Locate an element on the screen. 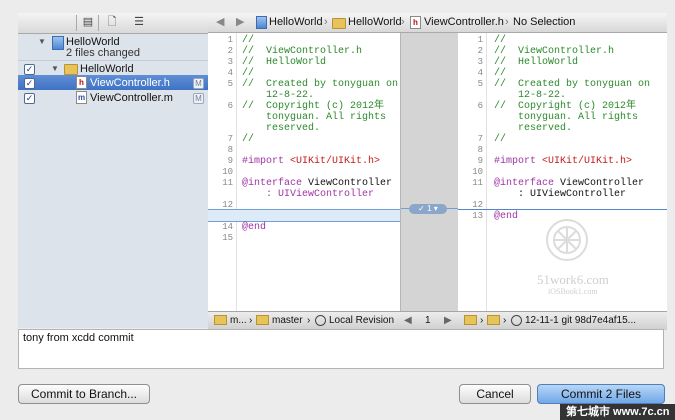  insertion-line is located at coordinates (562, 209).